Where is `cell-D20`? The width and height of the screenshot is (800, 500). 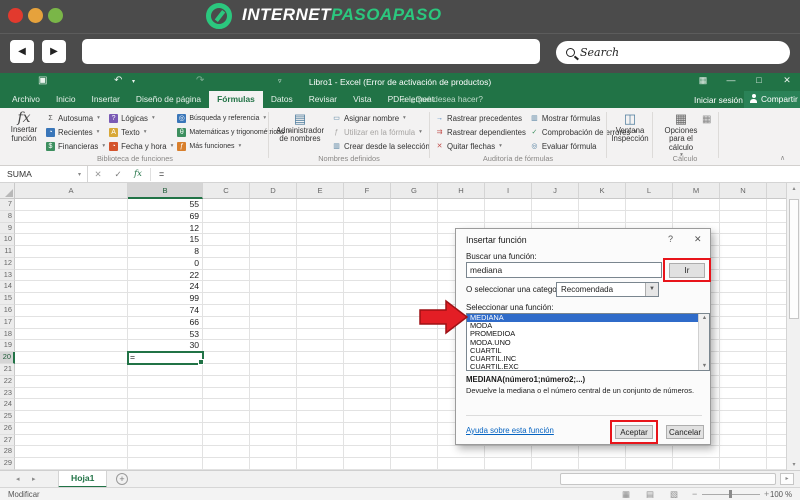 cell-D20 is located at coordinates (273, 358).